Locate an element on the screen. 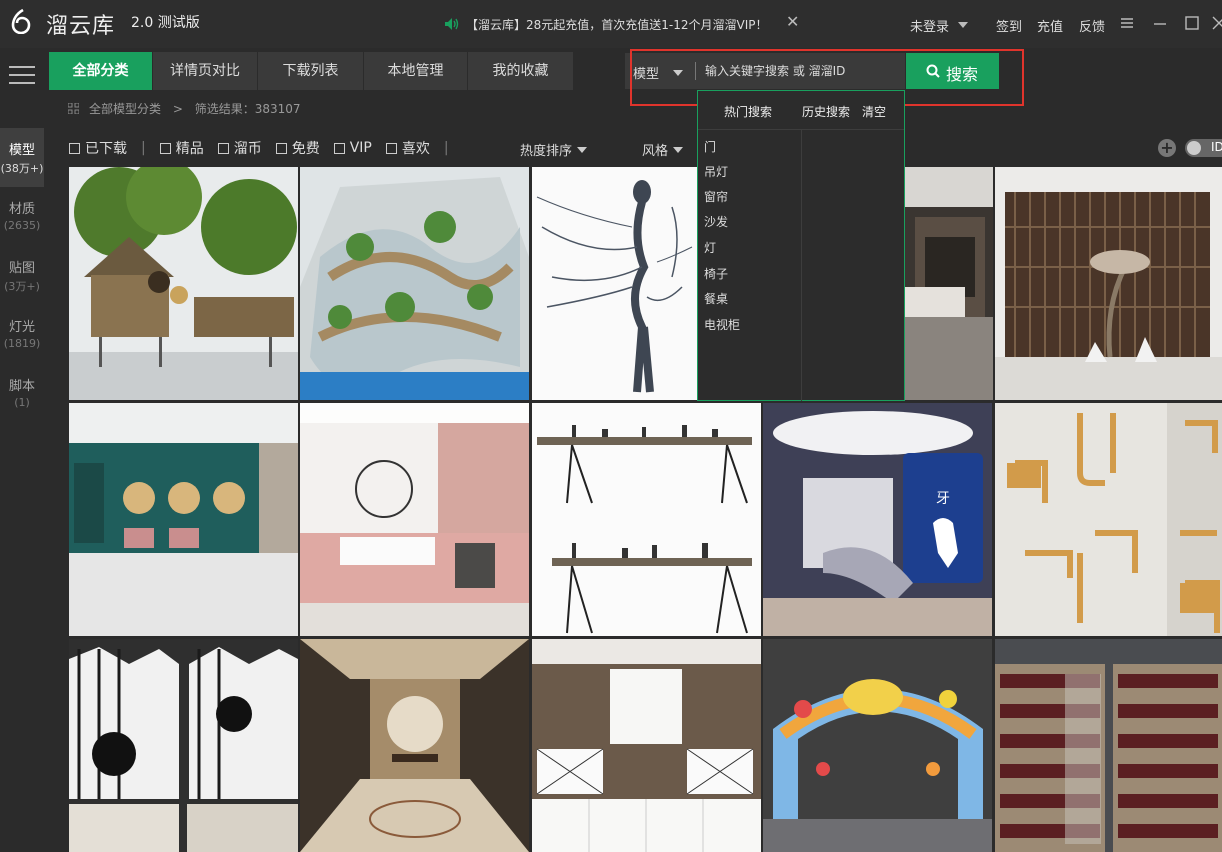 The image size is (1222, 852). filter-label: 已下载 is located at coordinates (106, 149).